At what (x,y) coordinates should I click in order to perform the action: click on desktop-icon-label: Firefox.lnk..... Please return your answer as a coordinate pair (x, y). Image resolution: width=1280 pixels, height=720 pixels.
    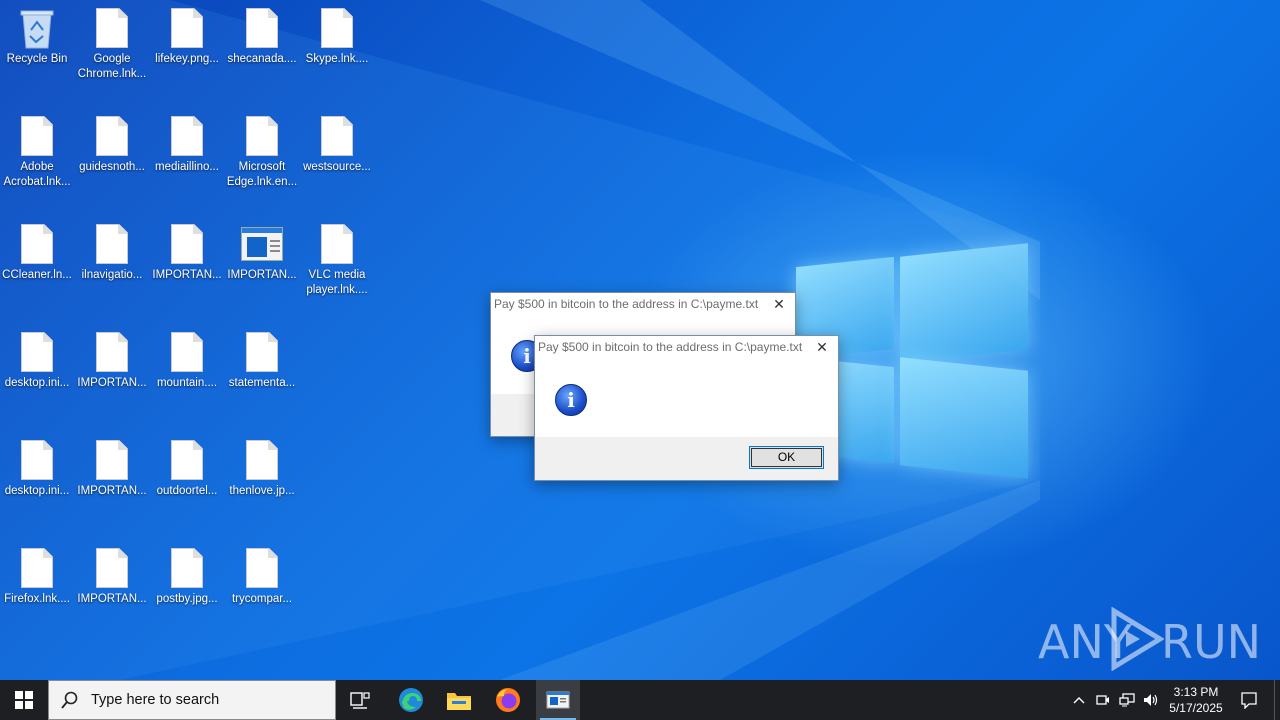
    Looking at the image, I should click on (37, 599).